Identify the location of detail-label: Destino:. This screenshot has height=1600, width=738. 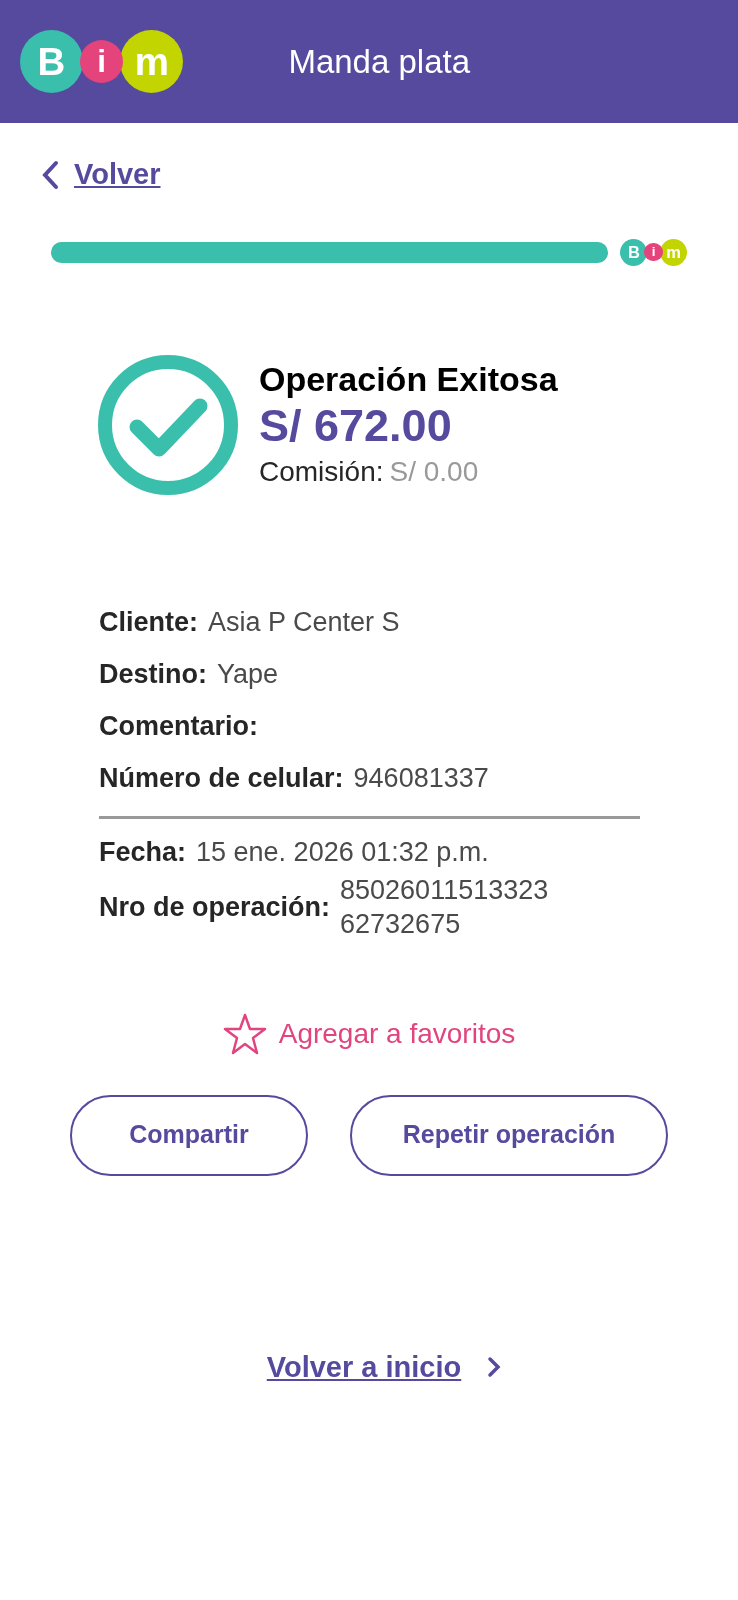
(153, 674).